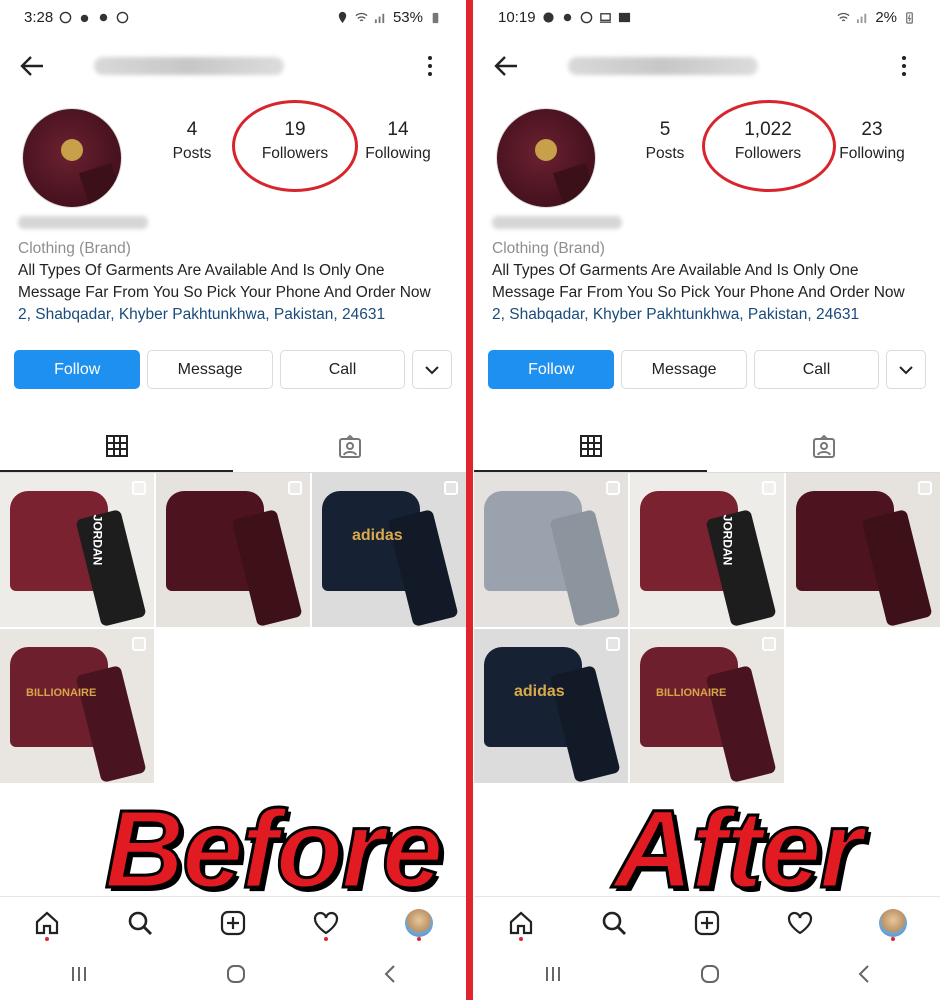 The height and width of the screenshot is (1000, 940). I want to click on profile-avatar-small, so click(893, 922).